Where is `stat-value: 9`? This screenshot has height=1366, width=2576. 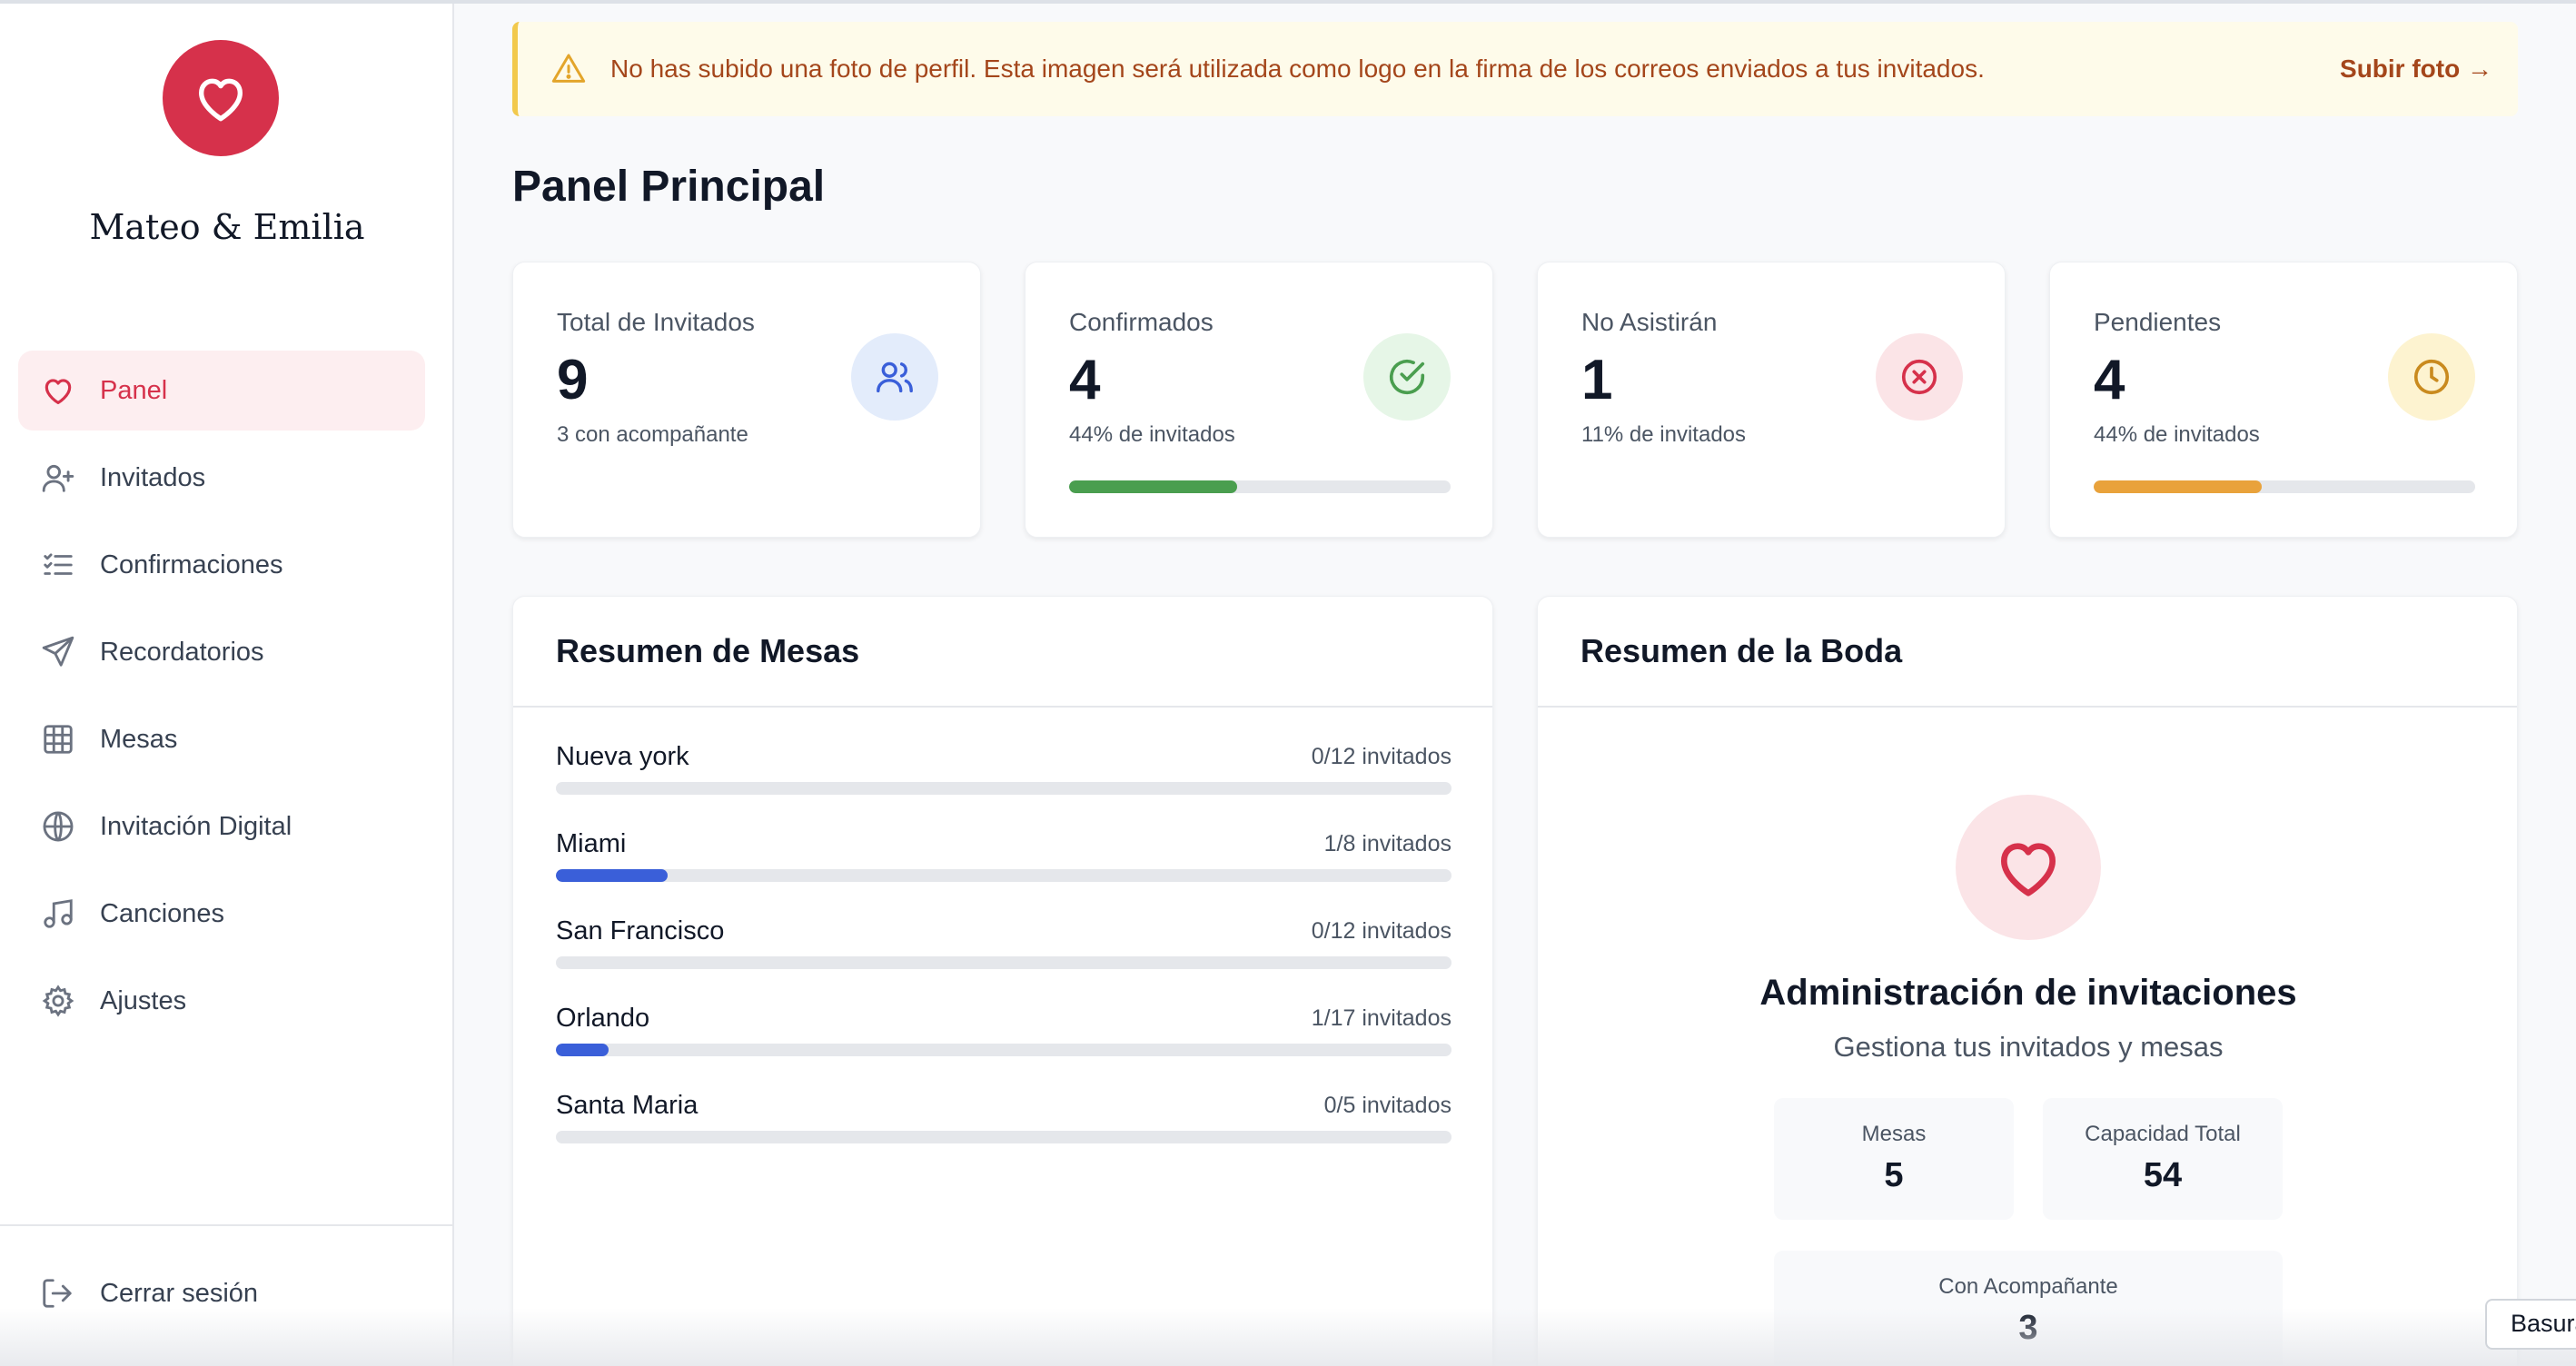
stat-value: 9 is located at coordinates (573, 380).